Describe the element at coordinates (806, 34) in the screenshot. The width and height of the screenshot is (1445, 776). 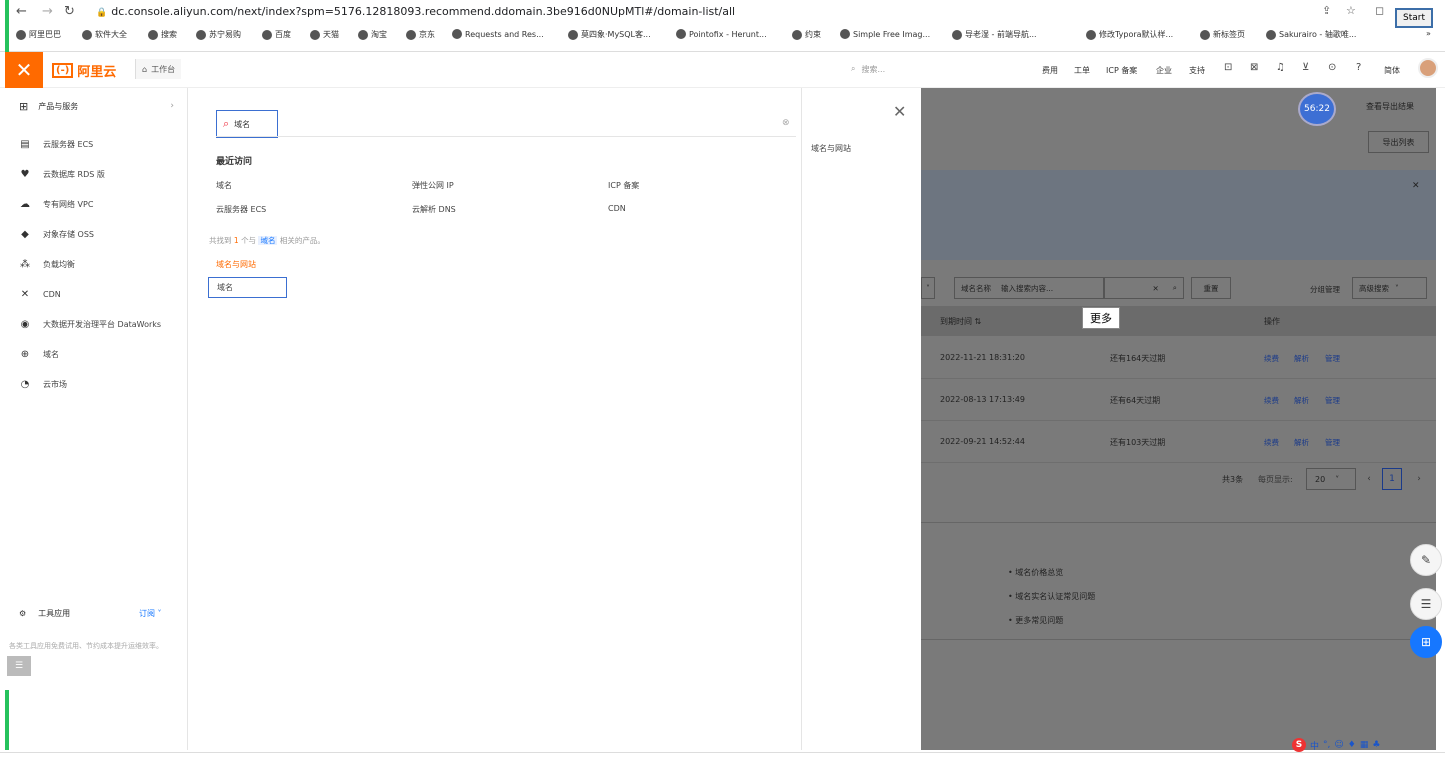
I see `bookmark-item: 约束` at that location.